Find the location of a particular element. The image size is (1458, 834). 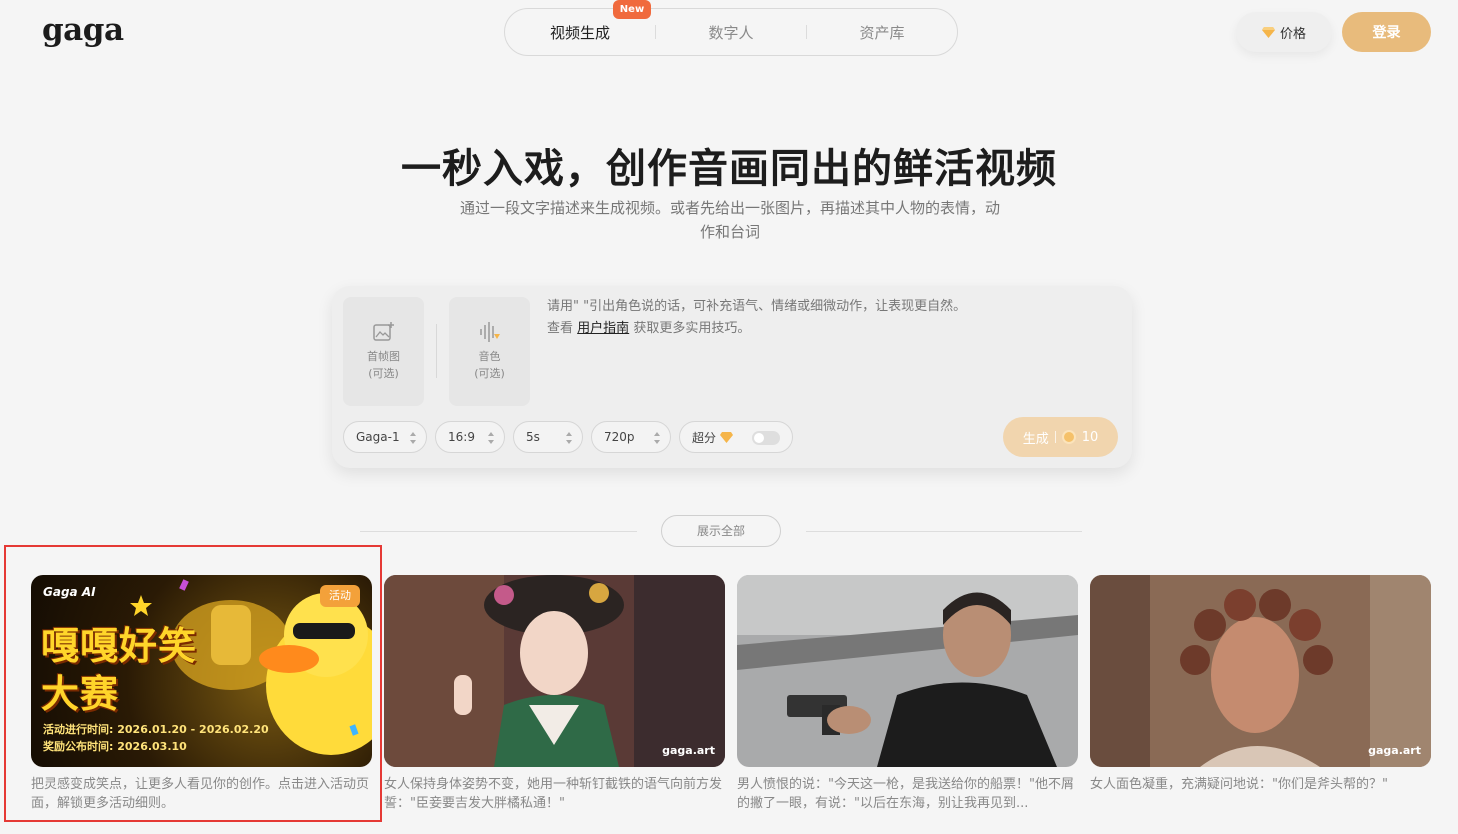

new-badge: New is located at coordinates (632, 9).